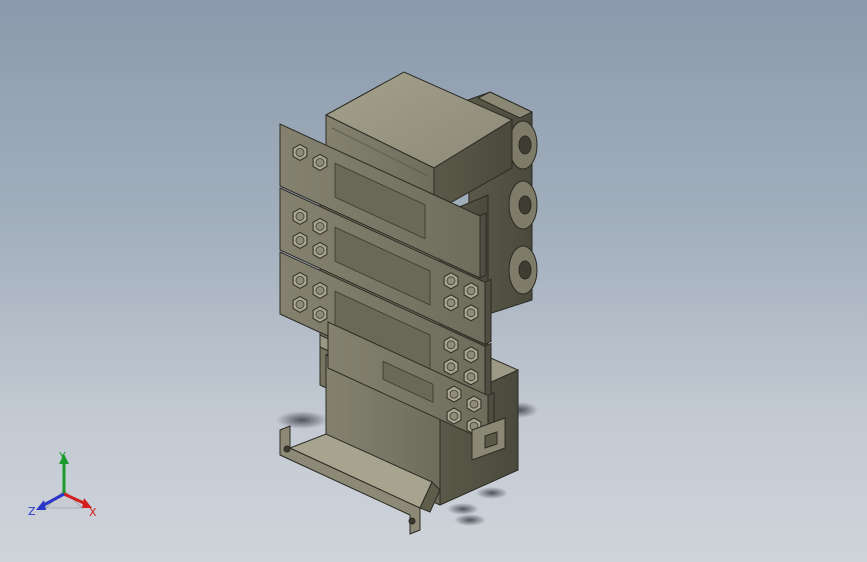  I want to click on plate-3-left-bolt-1b-head, so click(320, 290).